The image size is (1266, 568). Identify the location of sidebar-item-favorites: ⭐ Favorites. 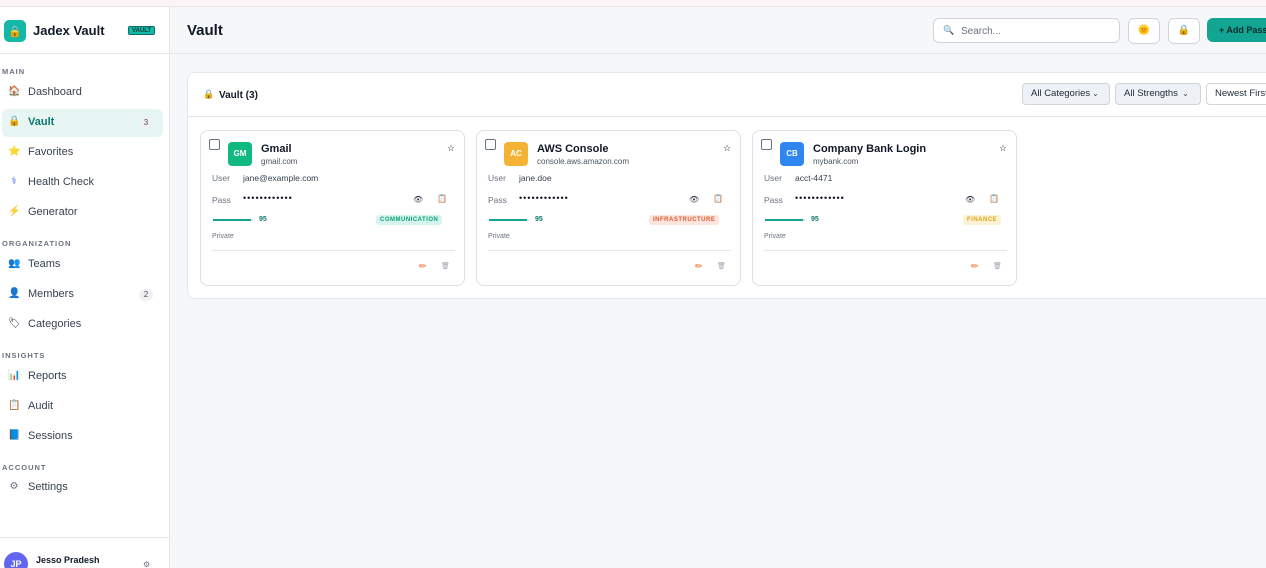
(82, 153).